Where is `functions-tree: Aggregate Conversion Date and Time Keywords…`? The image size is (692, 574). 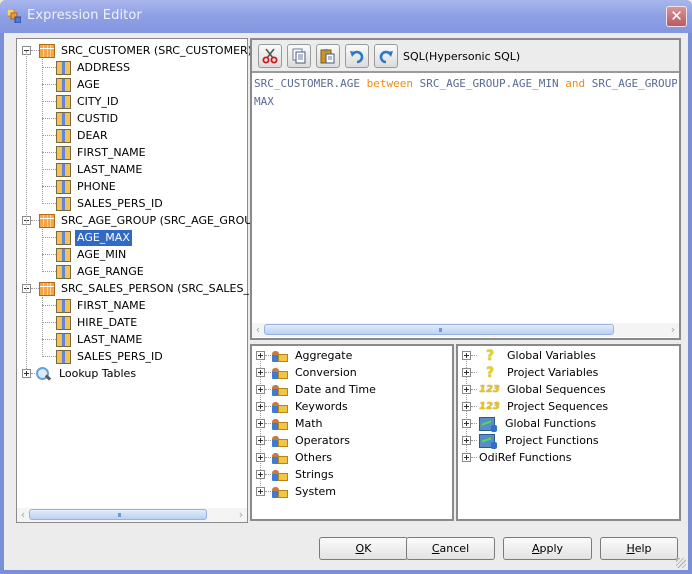
functions-tree: Aggregate Conversion Date and Time Keywords… is located at coordinates (352, 432).